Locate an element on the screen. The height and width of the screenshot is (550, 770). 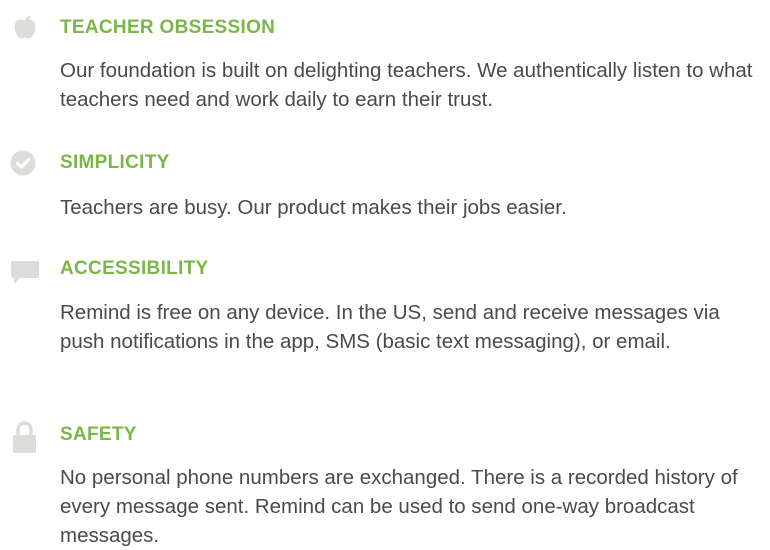
value-title: SIMPLICITY is located at coordinates (115, 162).